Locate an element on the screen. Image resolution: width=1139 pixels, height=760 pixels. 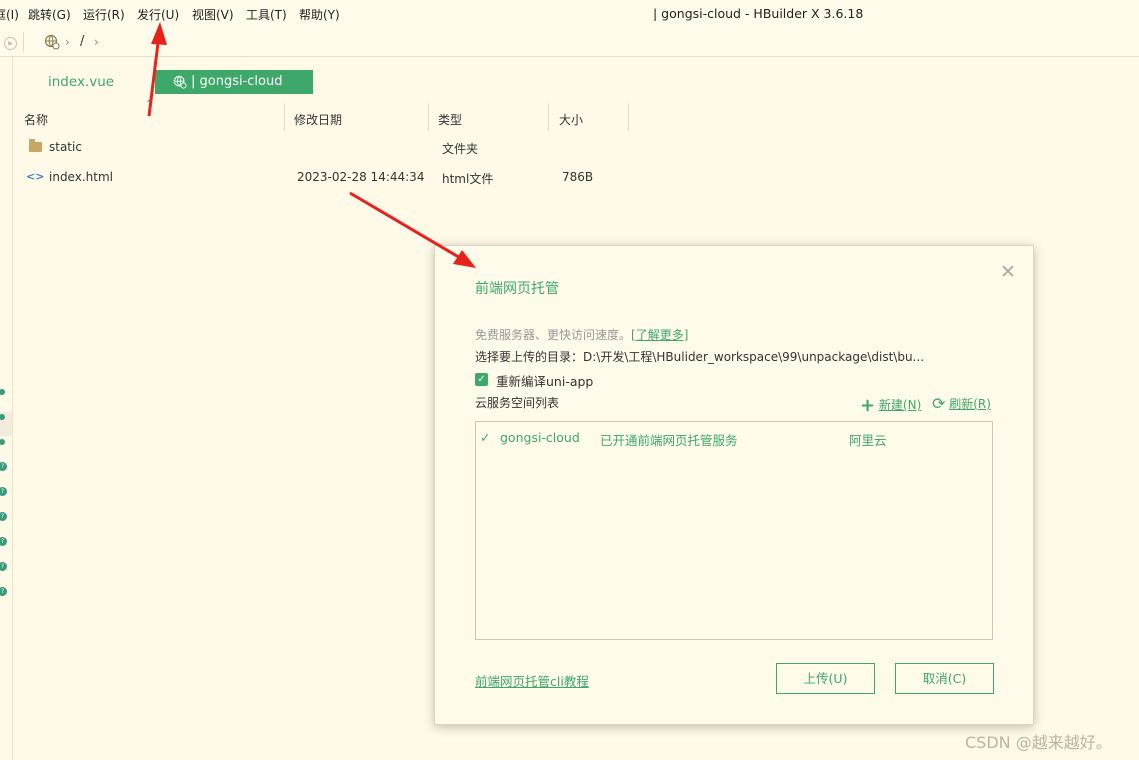
free-server-text: 免费服务器、更快访问速度。 is located at coordinates (553, 335).